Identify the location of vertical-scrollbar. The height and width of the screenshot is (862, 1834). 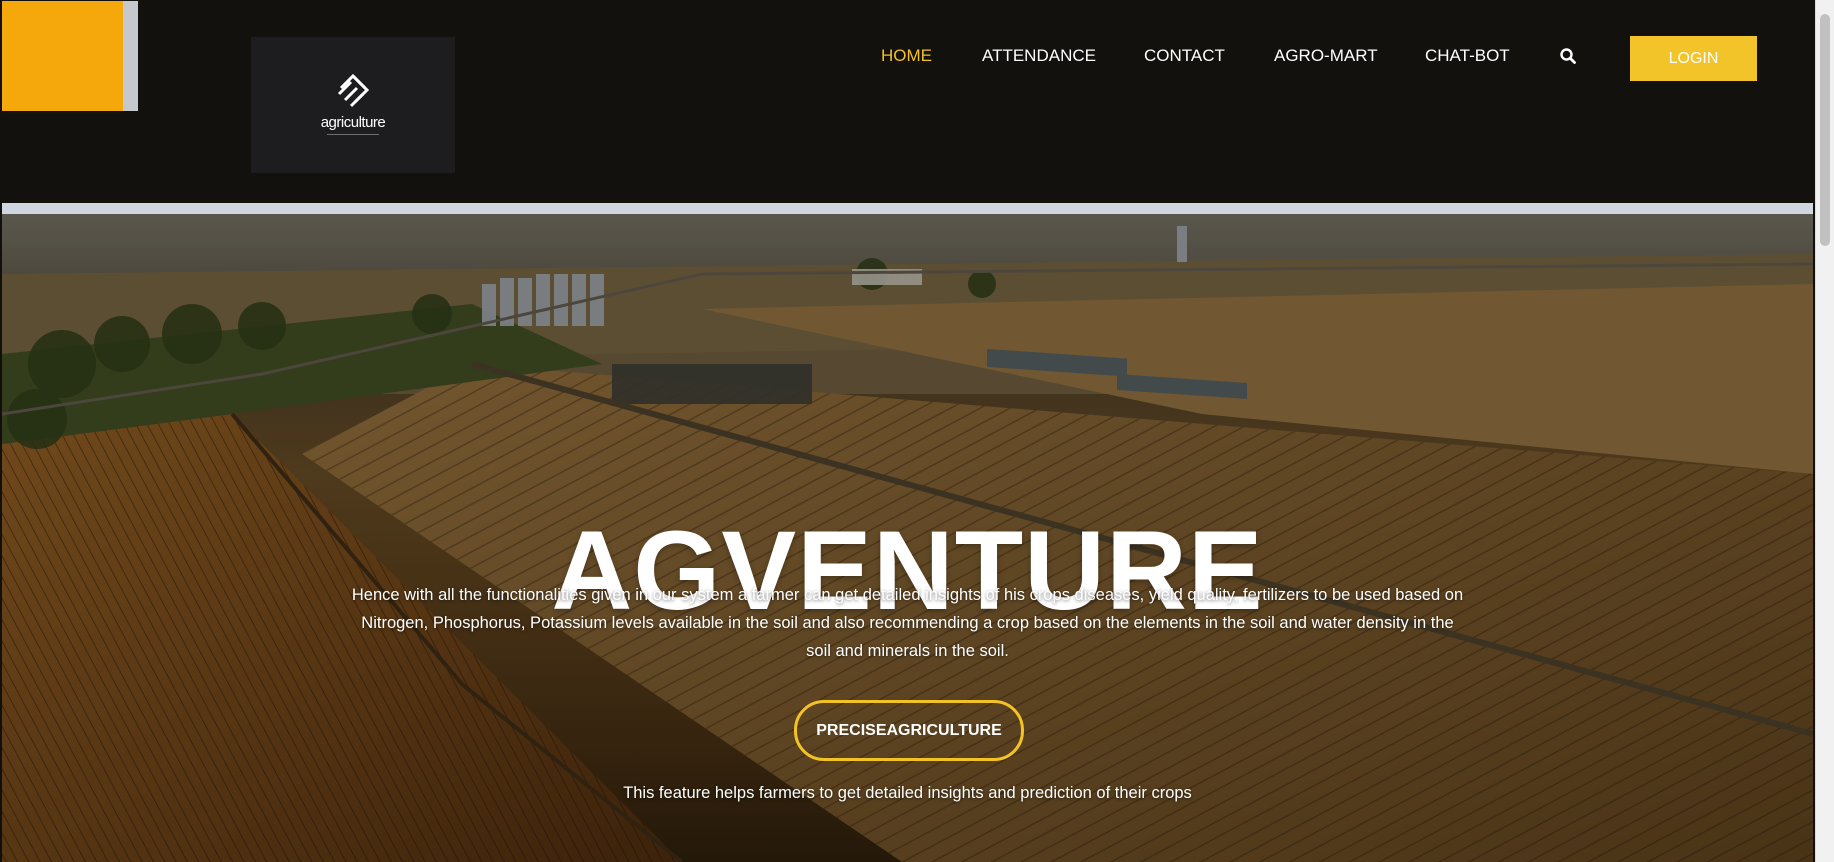
(1824, 431).